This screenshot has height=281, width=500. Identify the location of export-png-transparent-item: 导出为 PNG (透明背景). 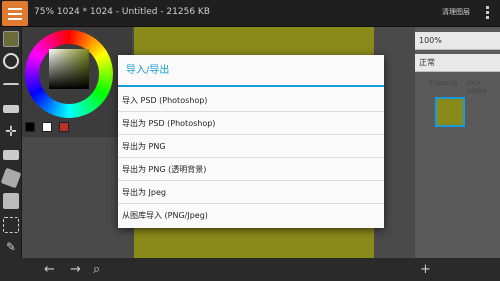
(251, 169).